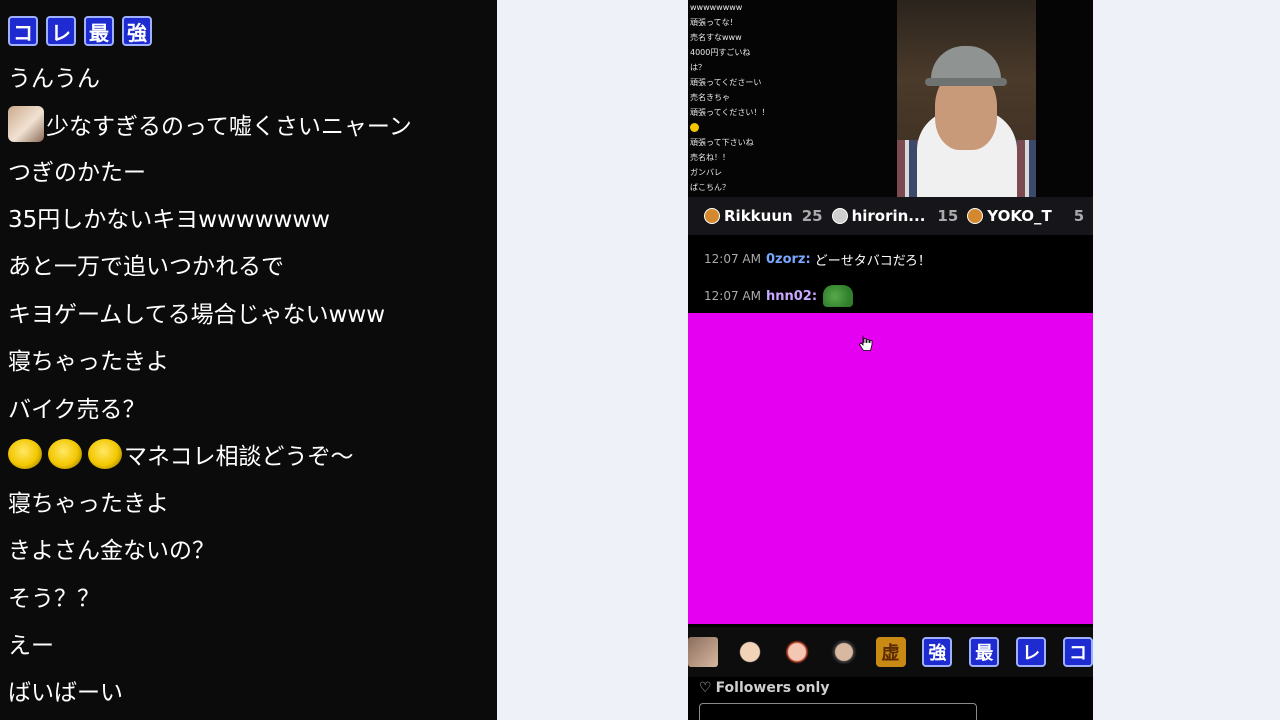 The height and width of the screenshot is (720, 1280). What do you see at coordinates (710, 157) in the screenshot?
I see `mini-chat-line: 売名ね！！` at bounding box center [710, 157].